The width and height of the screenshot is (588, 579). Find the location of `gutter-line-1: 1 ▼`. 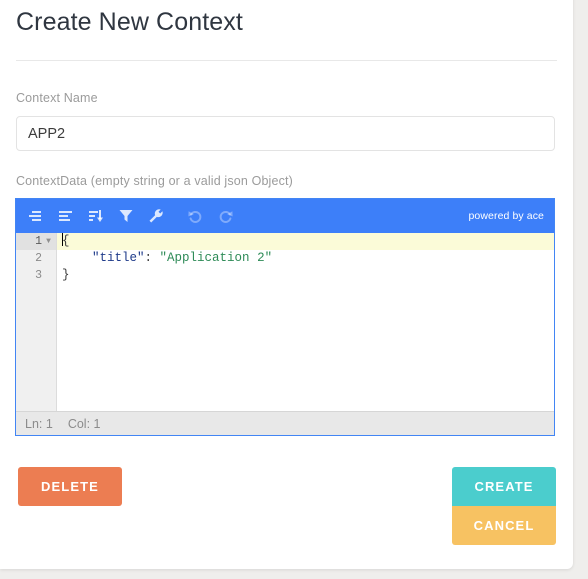

gutter-line-1: 1 ▼ is located at coordinates (36, 241).